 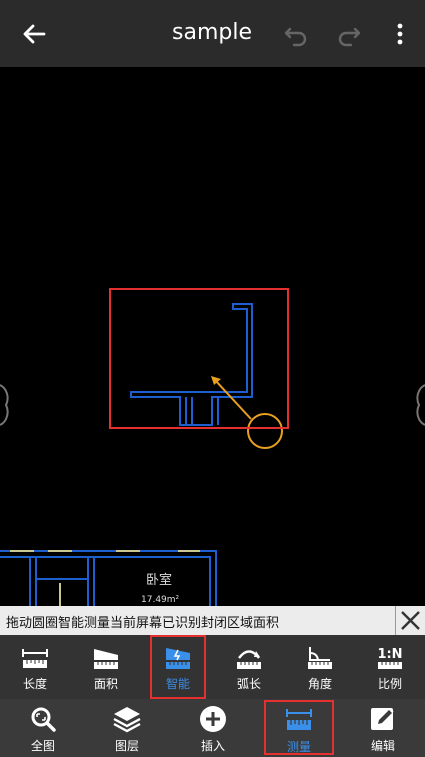 I want to click on nav-measure: 测量, so click(x=299, y=727).